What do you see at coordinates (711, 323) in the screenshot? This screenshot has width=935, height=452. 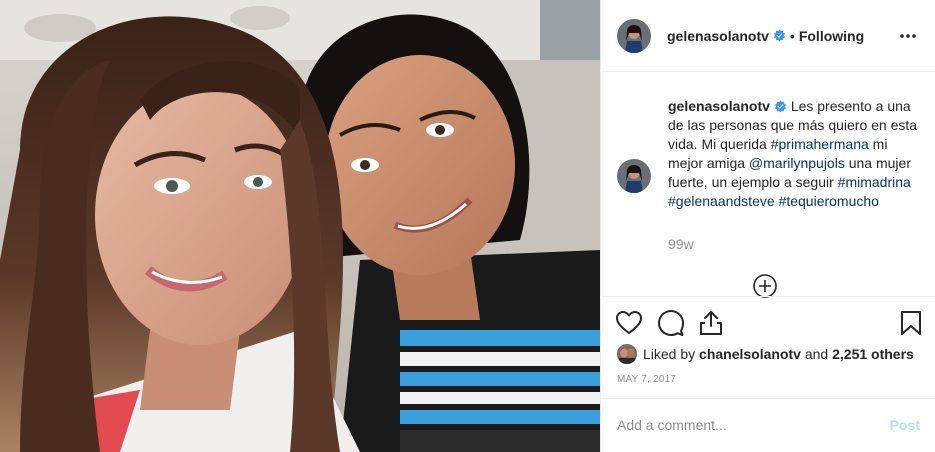 I see `share-icon` at bounding box center [711, 323].